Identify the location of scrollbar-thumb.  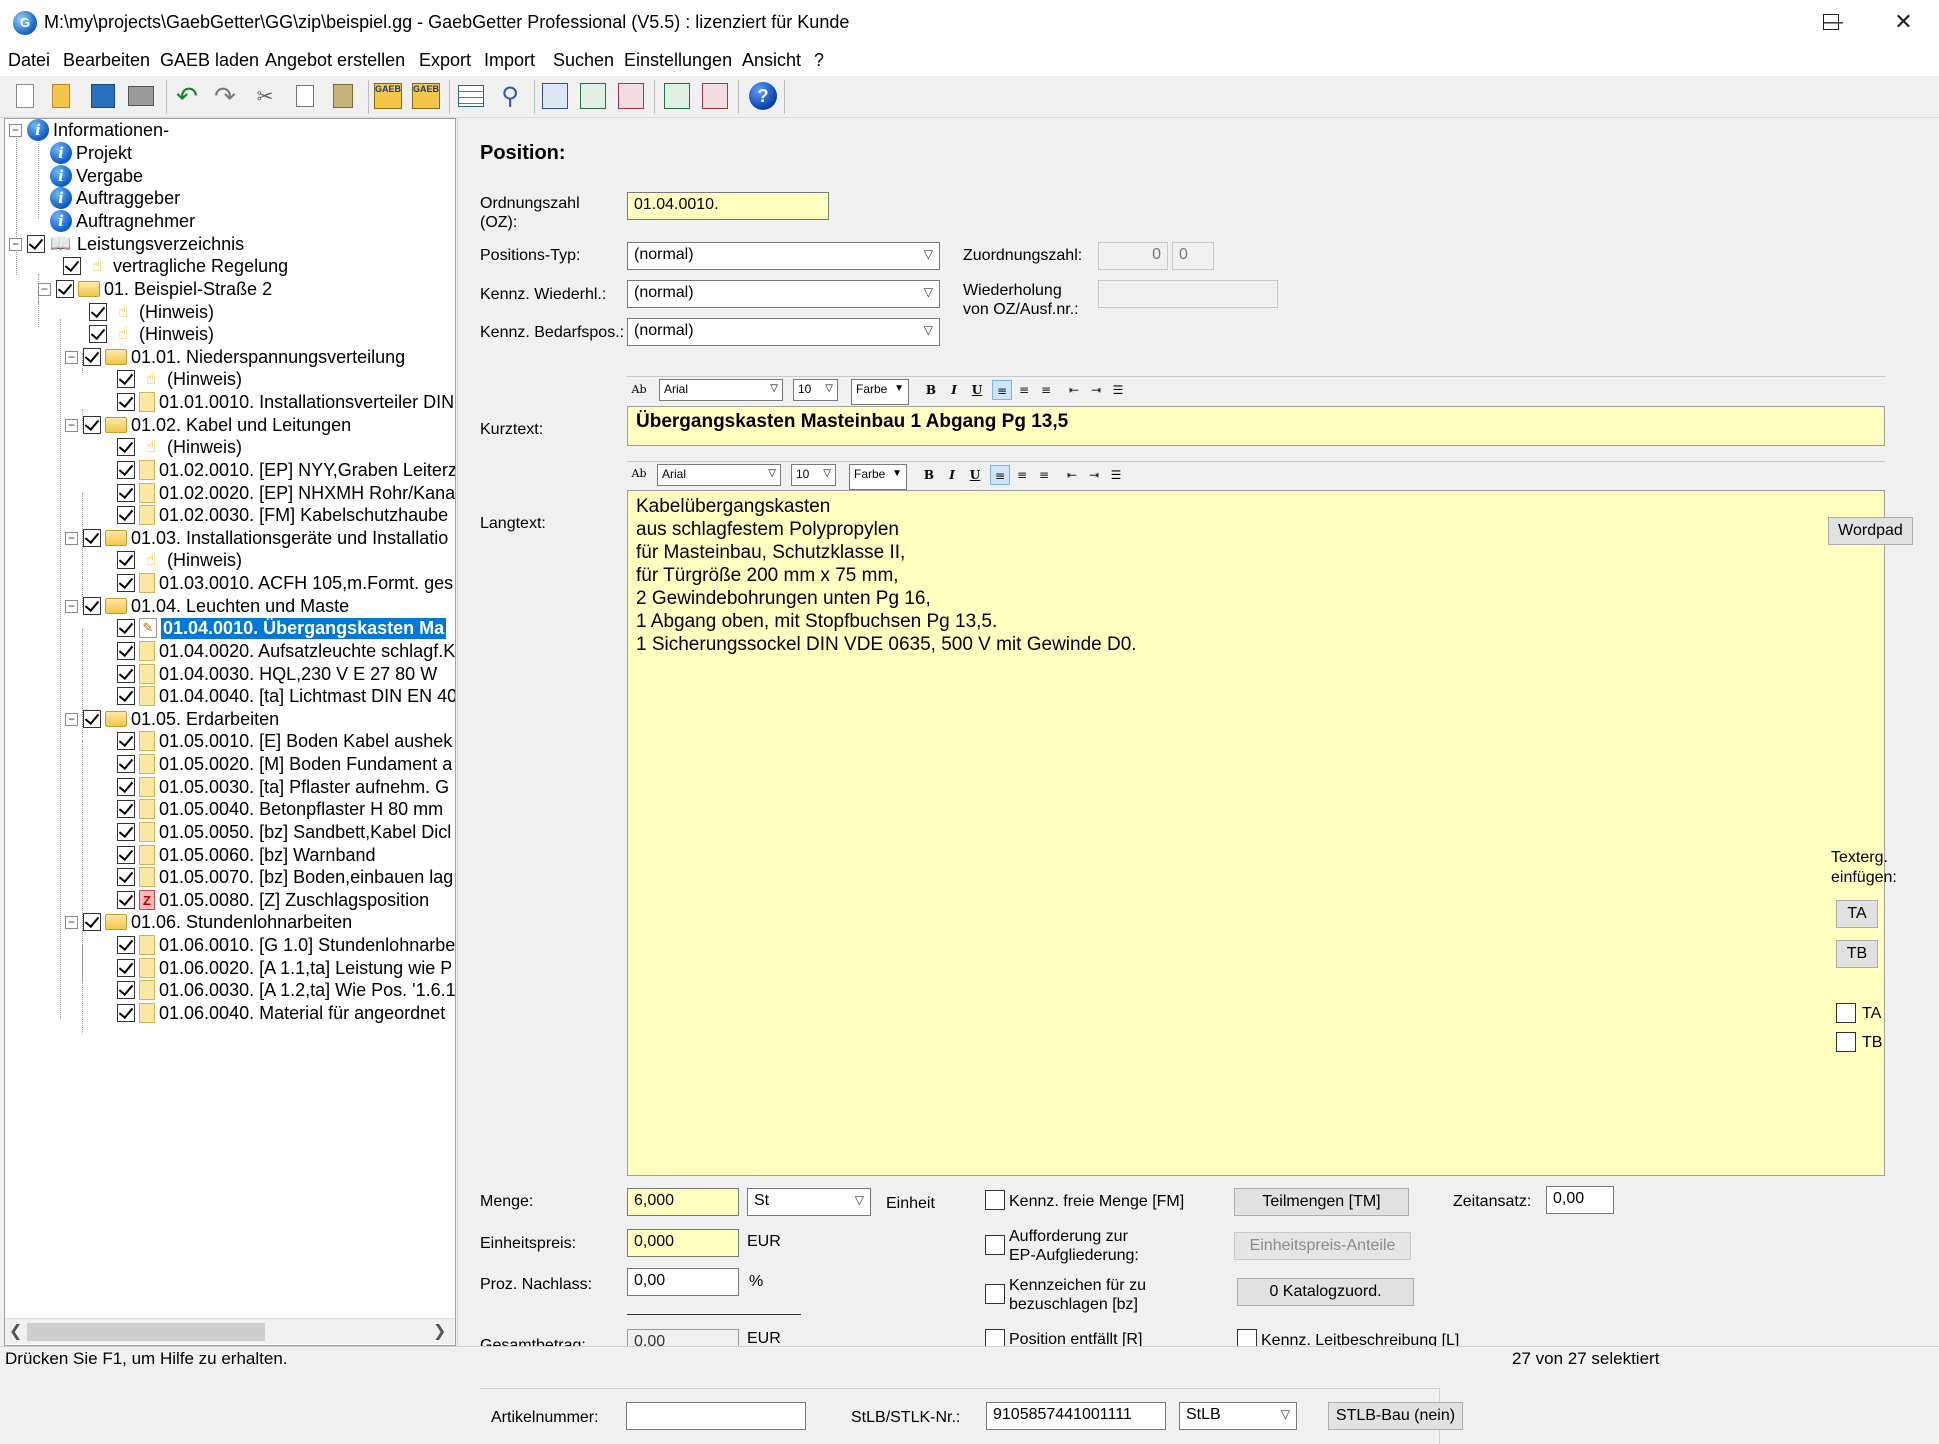
(146, 1332).